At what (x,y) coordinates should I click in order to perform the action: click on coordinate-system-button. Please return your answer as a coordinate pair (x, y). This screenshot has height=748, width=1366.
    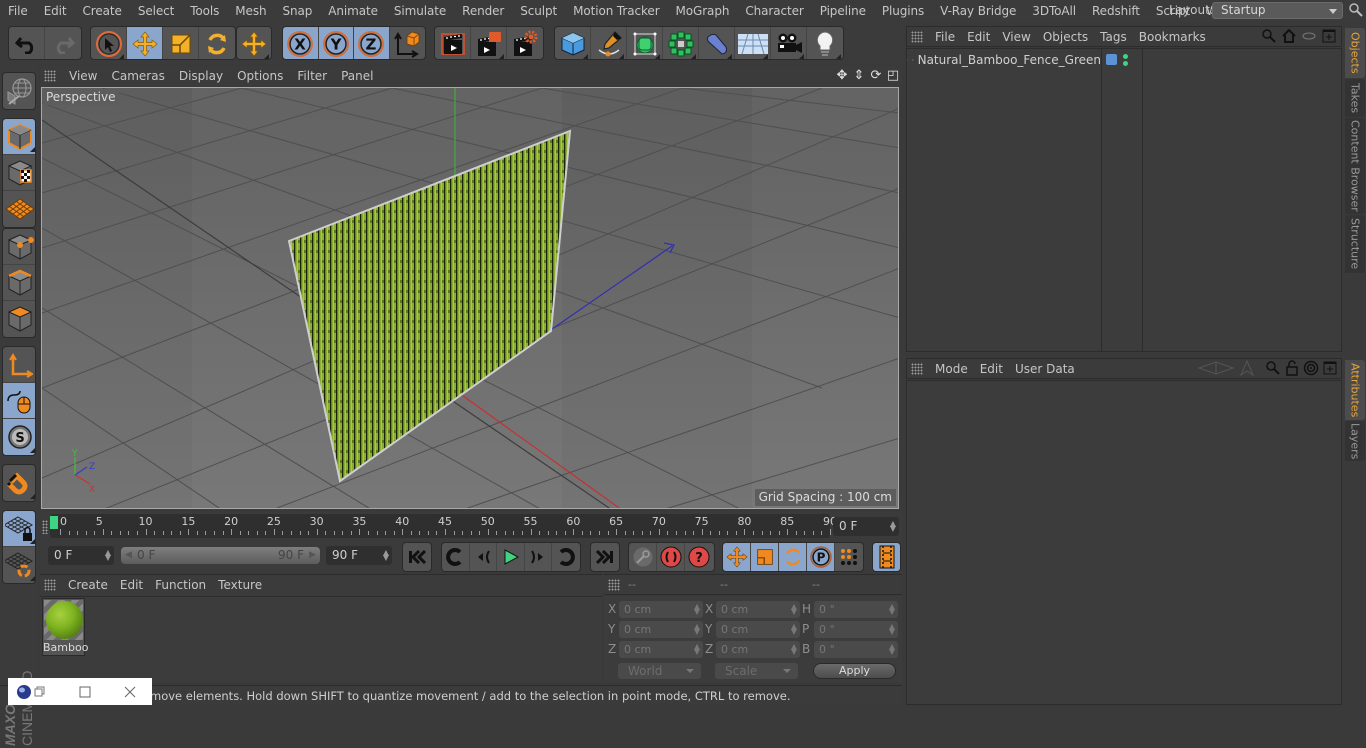
    Looking at the image, I should click on (407, 43).